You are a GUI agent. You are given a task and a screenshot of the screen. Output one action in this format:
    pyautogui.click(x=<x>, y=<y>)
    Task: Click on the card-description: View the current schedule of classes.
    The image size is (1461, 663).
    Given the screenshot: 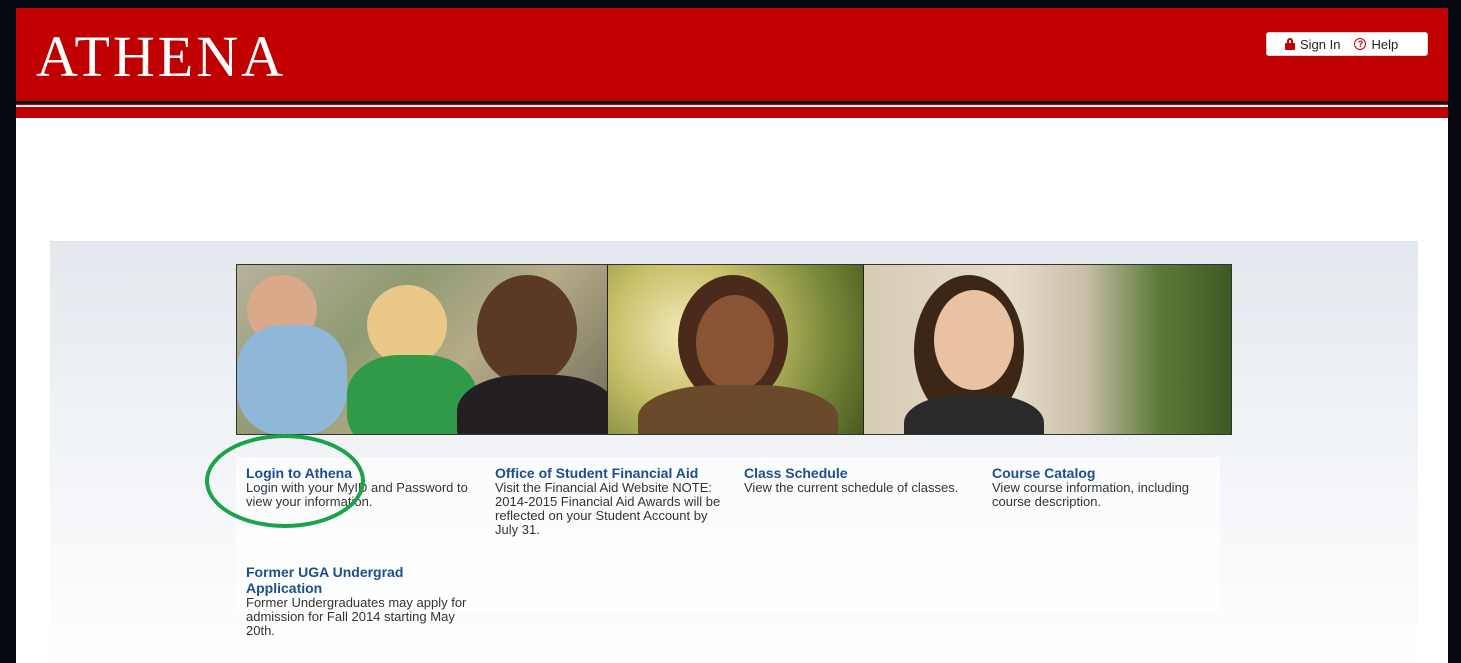 What is the action you would take?
    pyautogui.click(x=851, y=487)
    